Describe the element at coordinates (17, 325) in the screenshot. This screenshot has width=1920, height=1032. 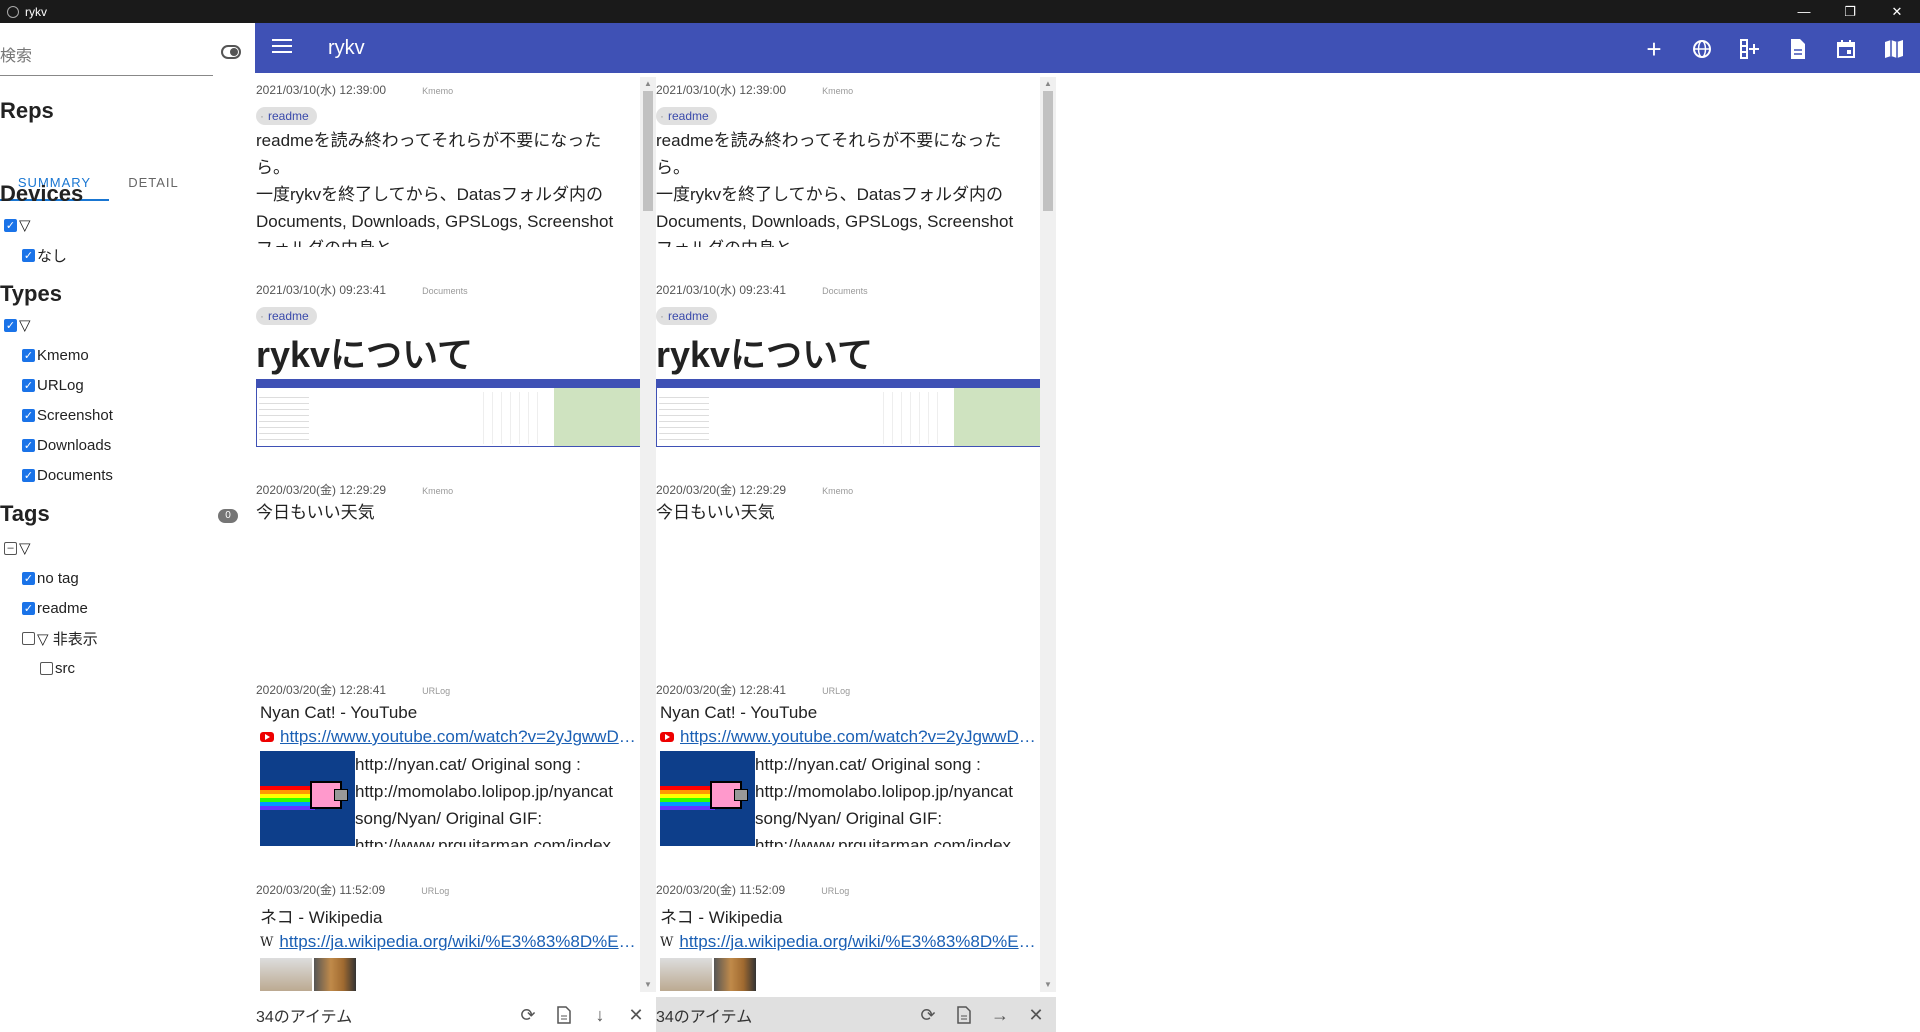
I see `types-group-toggle: ✓ ▽` at that location.